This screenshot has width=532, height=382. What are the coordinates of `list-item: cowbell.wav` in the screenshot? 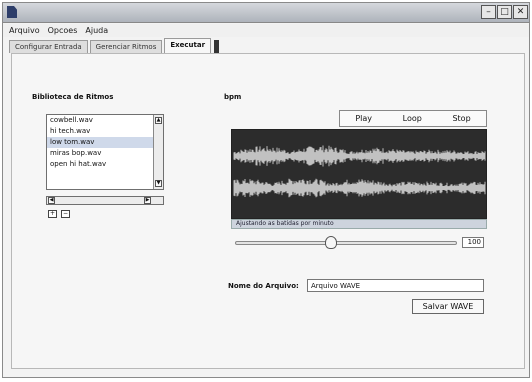 It's located at (100, 120).